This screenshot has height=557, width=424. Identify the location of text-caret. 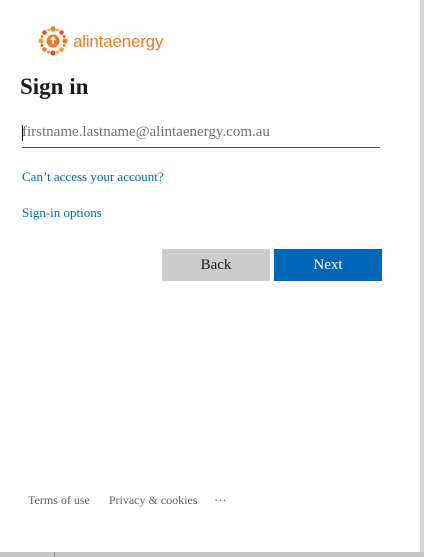
(22, 133).